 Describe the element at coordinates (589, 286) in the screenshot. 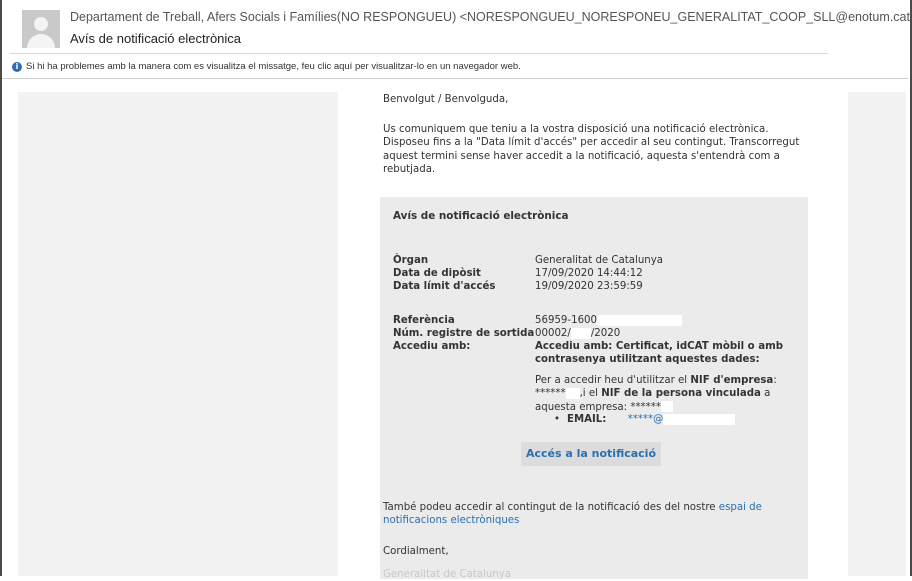

I see `access-limit-value: 19/09/2020 23:59:59` at that location.